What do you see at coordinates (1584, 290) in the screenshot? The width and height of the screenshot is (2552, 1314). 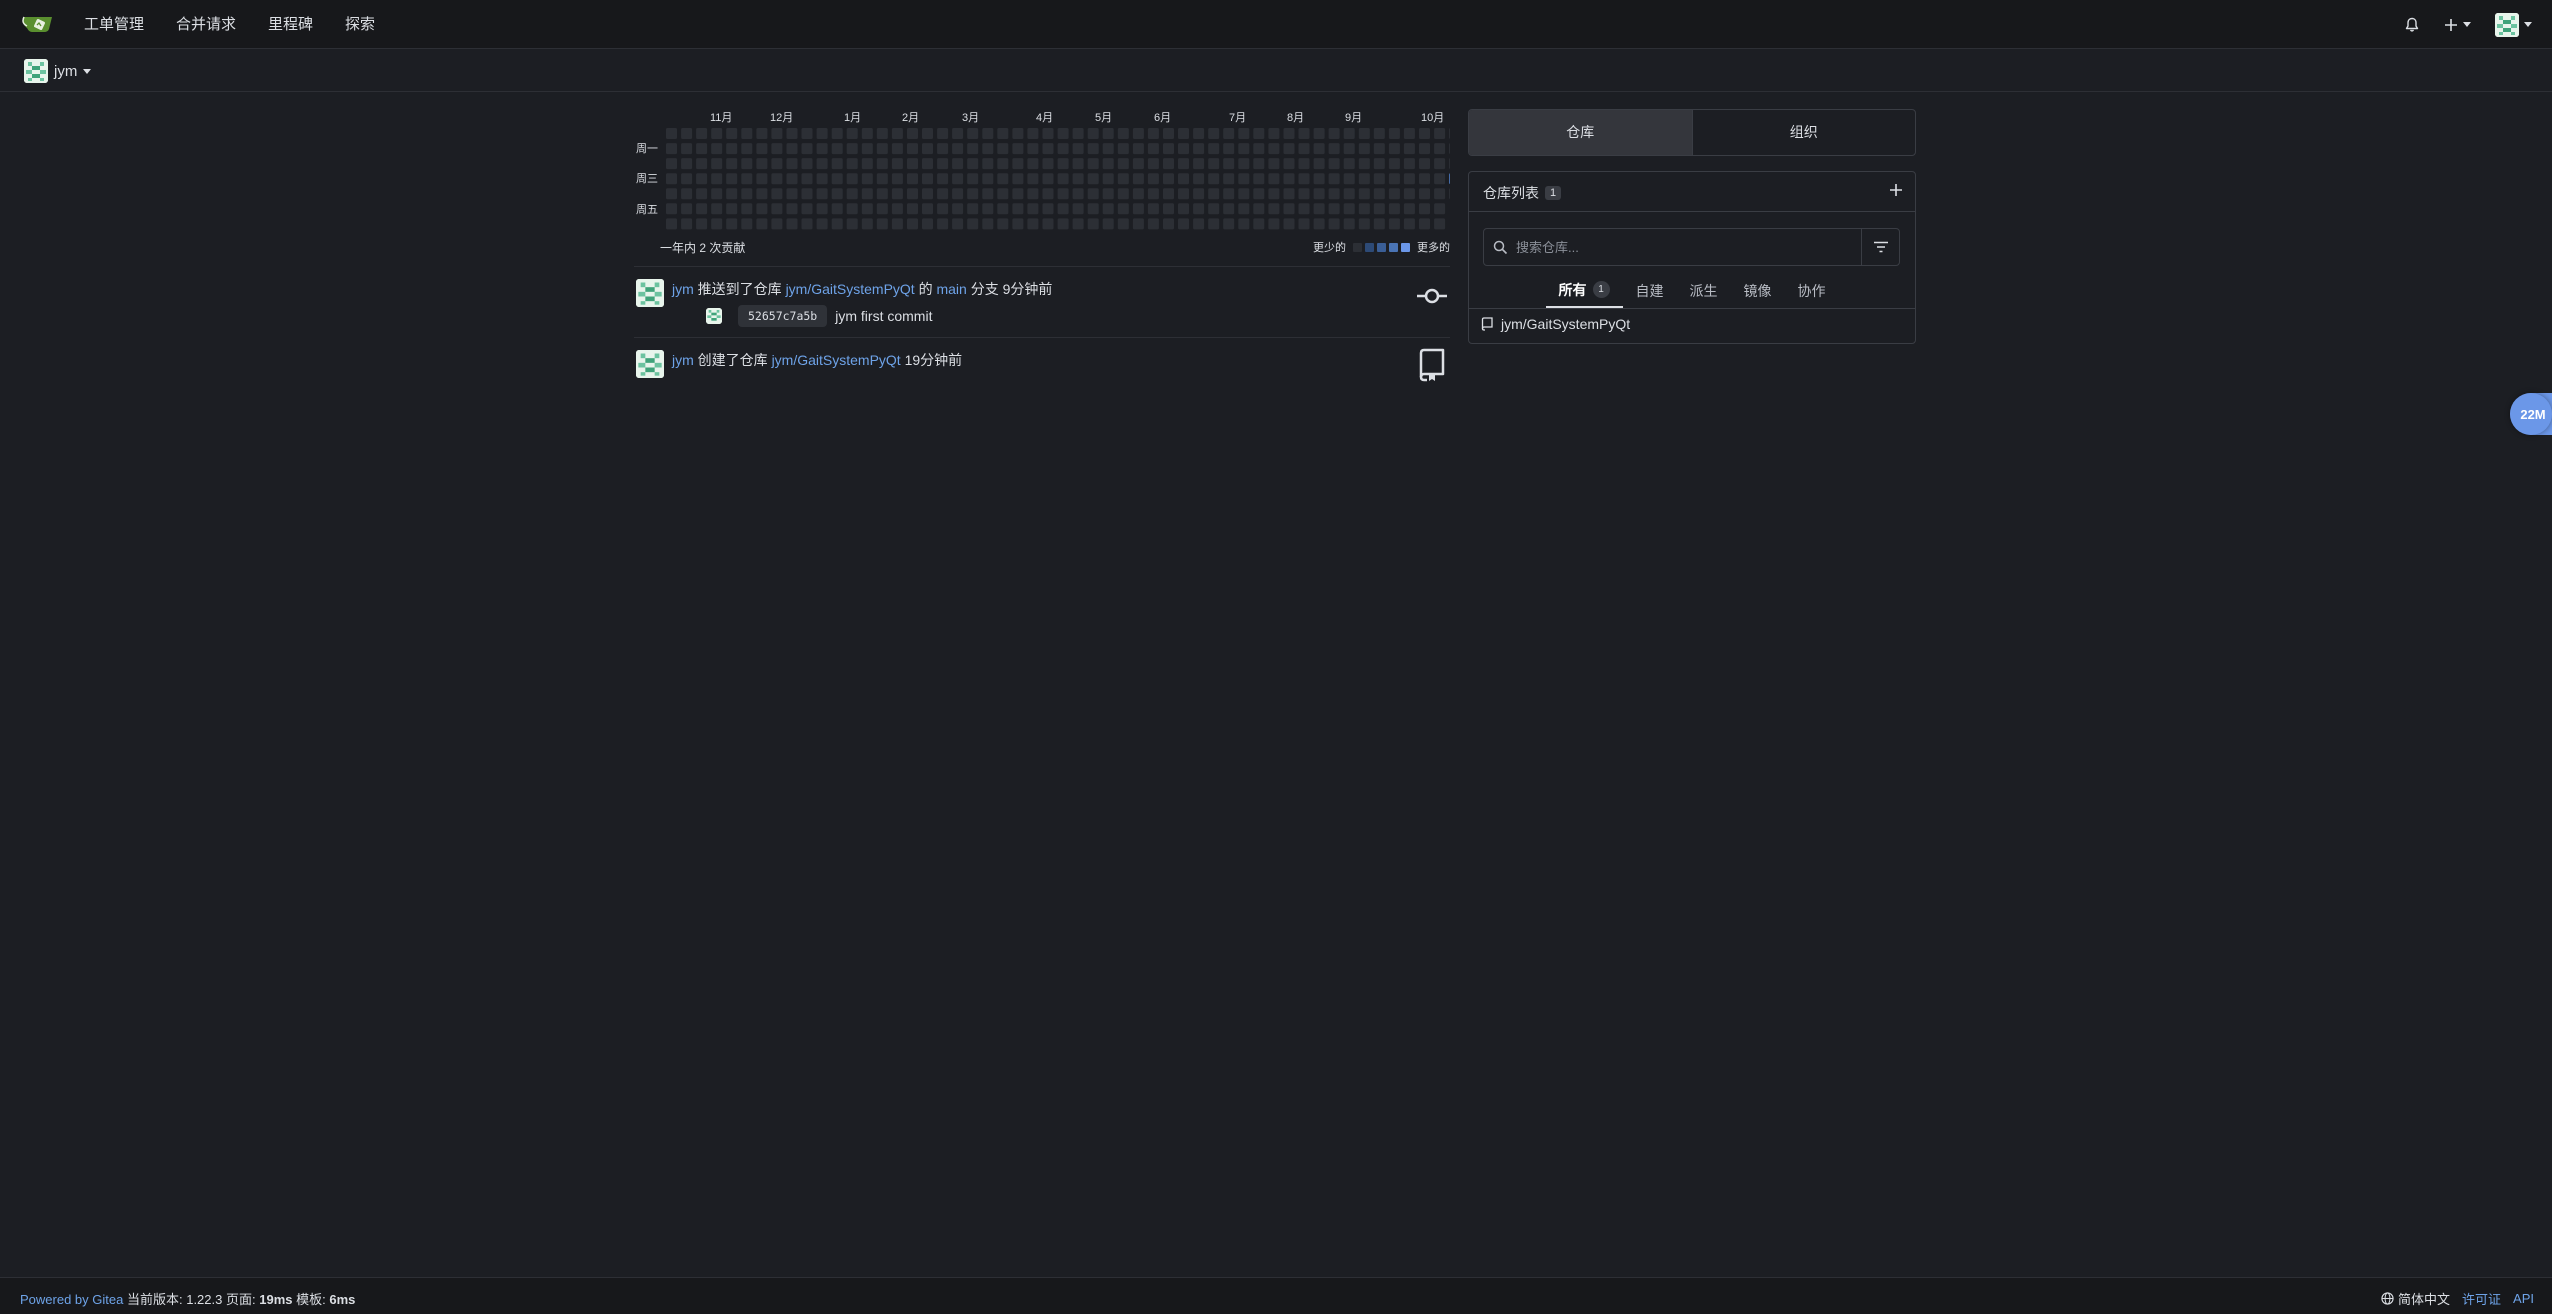 I see `repo-tab-all: 所有 1` at bounding box center [1584, 290].